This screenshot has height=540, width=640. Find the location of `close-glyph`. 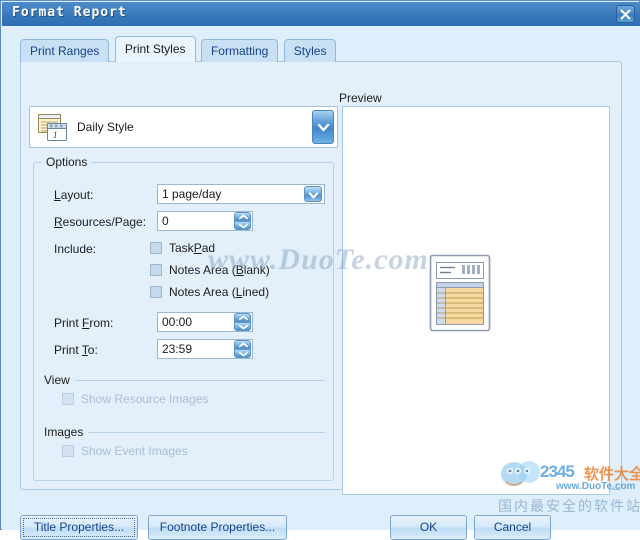

close-glyph is located at coordinates (625, 14).